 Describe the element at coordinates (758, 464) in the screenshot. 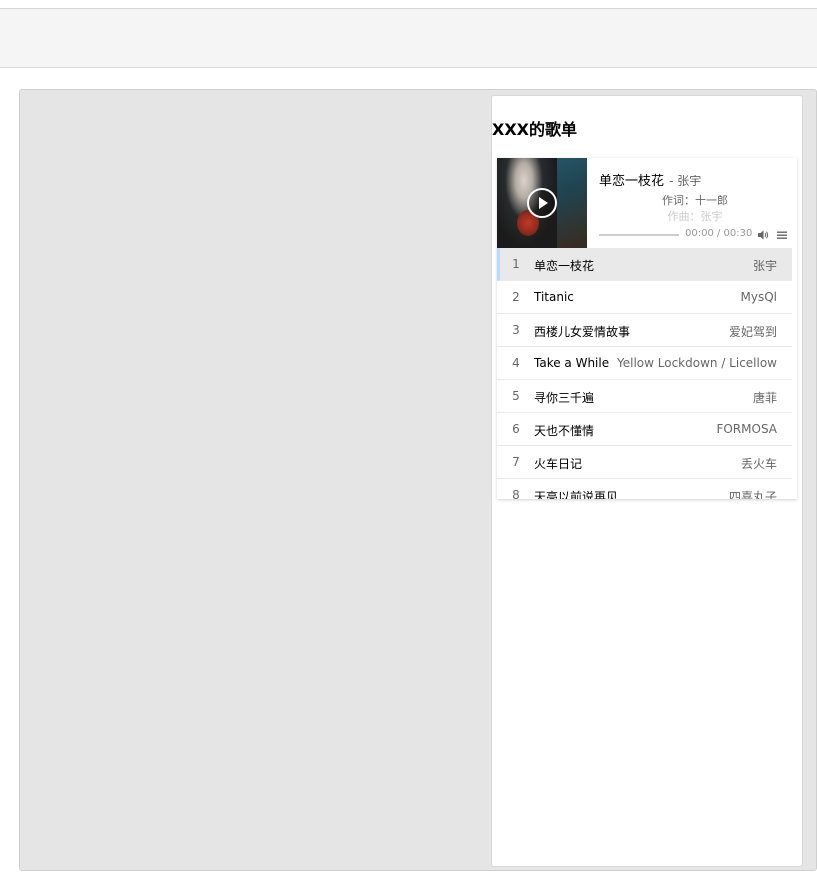

I see `track-artist-name: 丢火车` at that location.